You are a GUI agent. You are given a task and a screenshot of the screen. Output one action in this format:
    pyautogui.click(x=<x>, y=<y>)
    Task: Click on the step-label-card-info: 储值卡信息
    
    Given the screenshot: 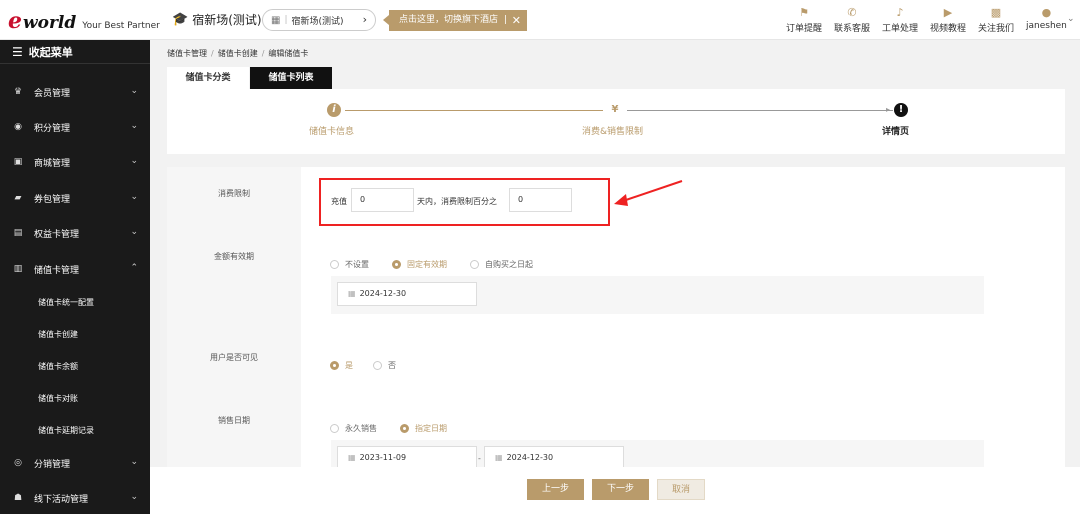 What is the action you would take?
    pyautogui.click(x=332, y=132)
    